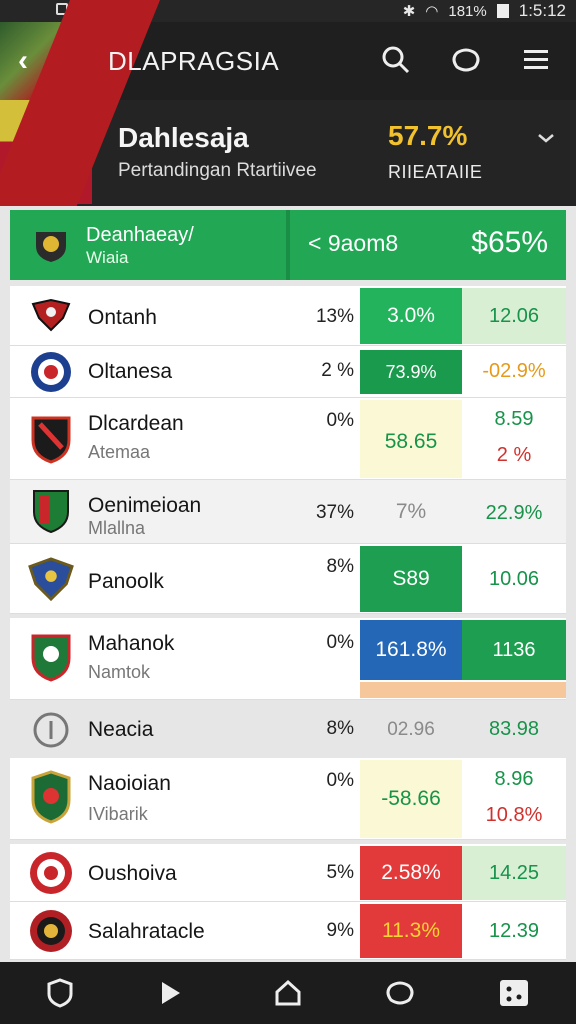 This screenshot has height=1024, width=576. Describe the element at coordinates (60, 993) in the screenshot. I see `nav-favorites-button` at that location.